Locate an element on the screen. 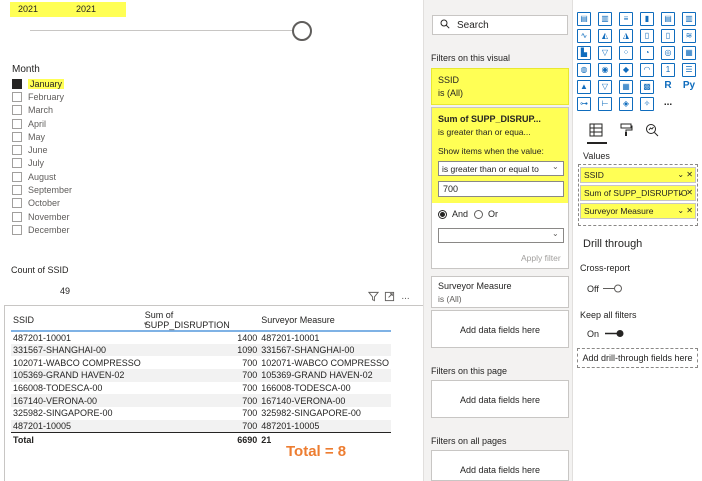 The width and height of the screenshot is (702, 481). line-clustered-column-icon: ▯ is located at coordinates (668, 36).